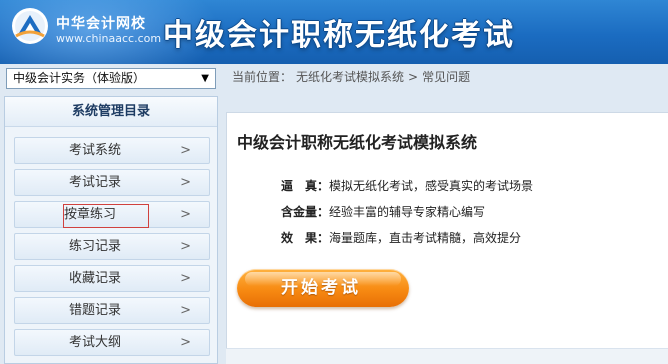 This screenshot has width=668, height=364. What do you see at coordinates (305, 212) in the screenshot?
I see `feature-term: 含金量：` at bounding box center [305, 212].